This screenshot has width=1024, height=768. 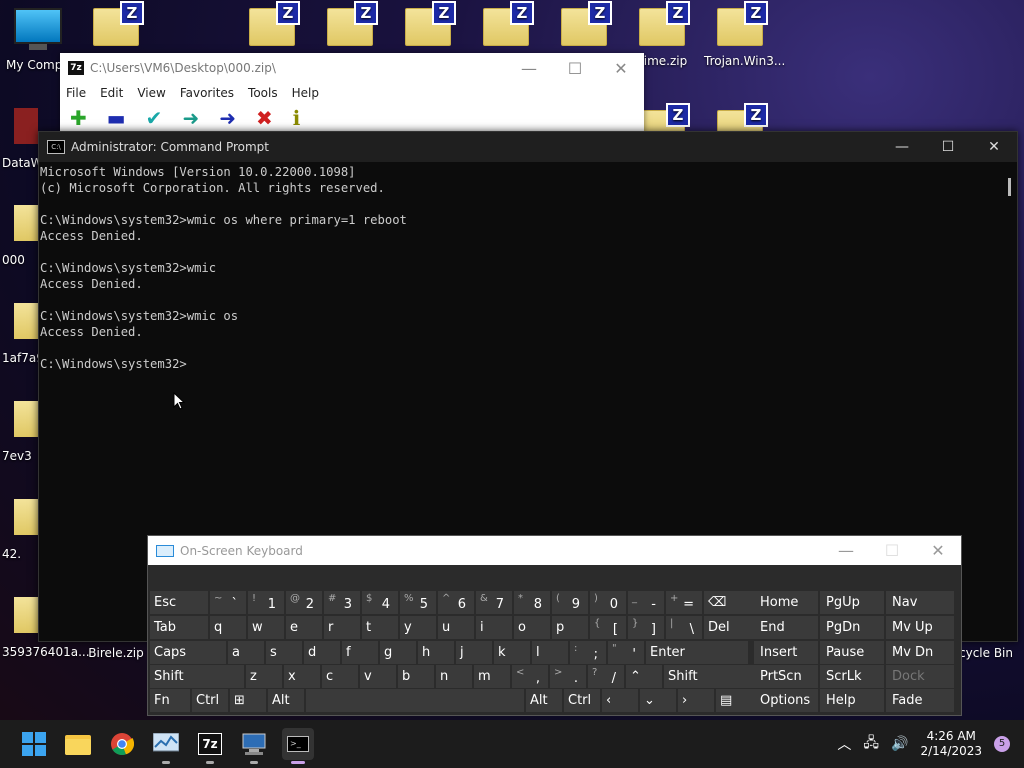 What do you see at coordinates (436, 652) in the screenshot?
I see `key-h: h` at bounding box center [436, 652].